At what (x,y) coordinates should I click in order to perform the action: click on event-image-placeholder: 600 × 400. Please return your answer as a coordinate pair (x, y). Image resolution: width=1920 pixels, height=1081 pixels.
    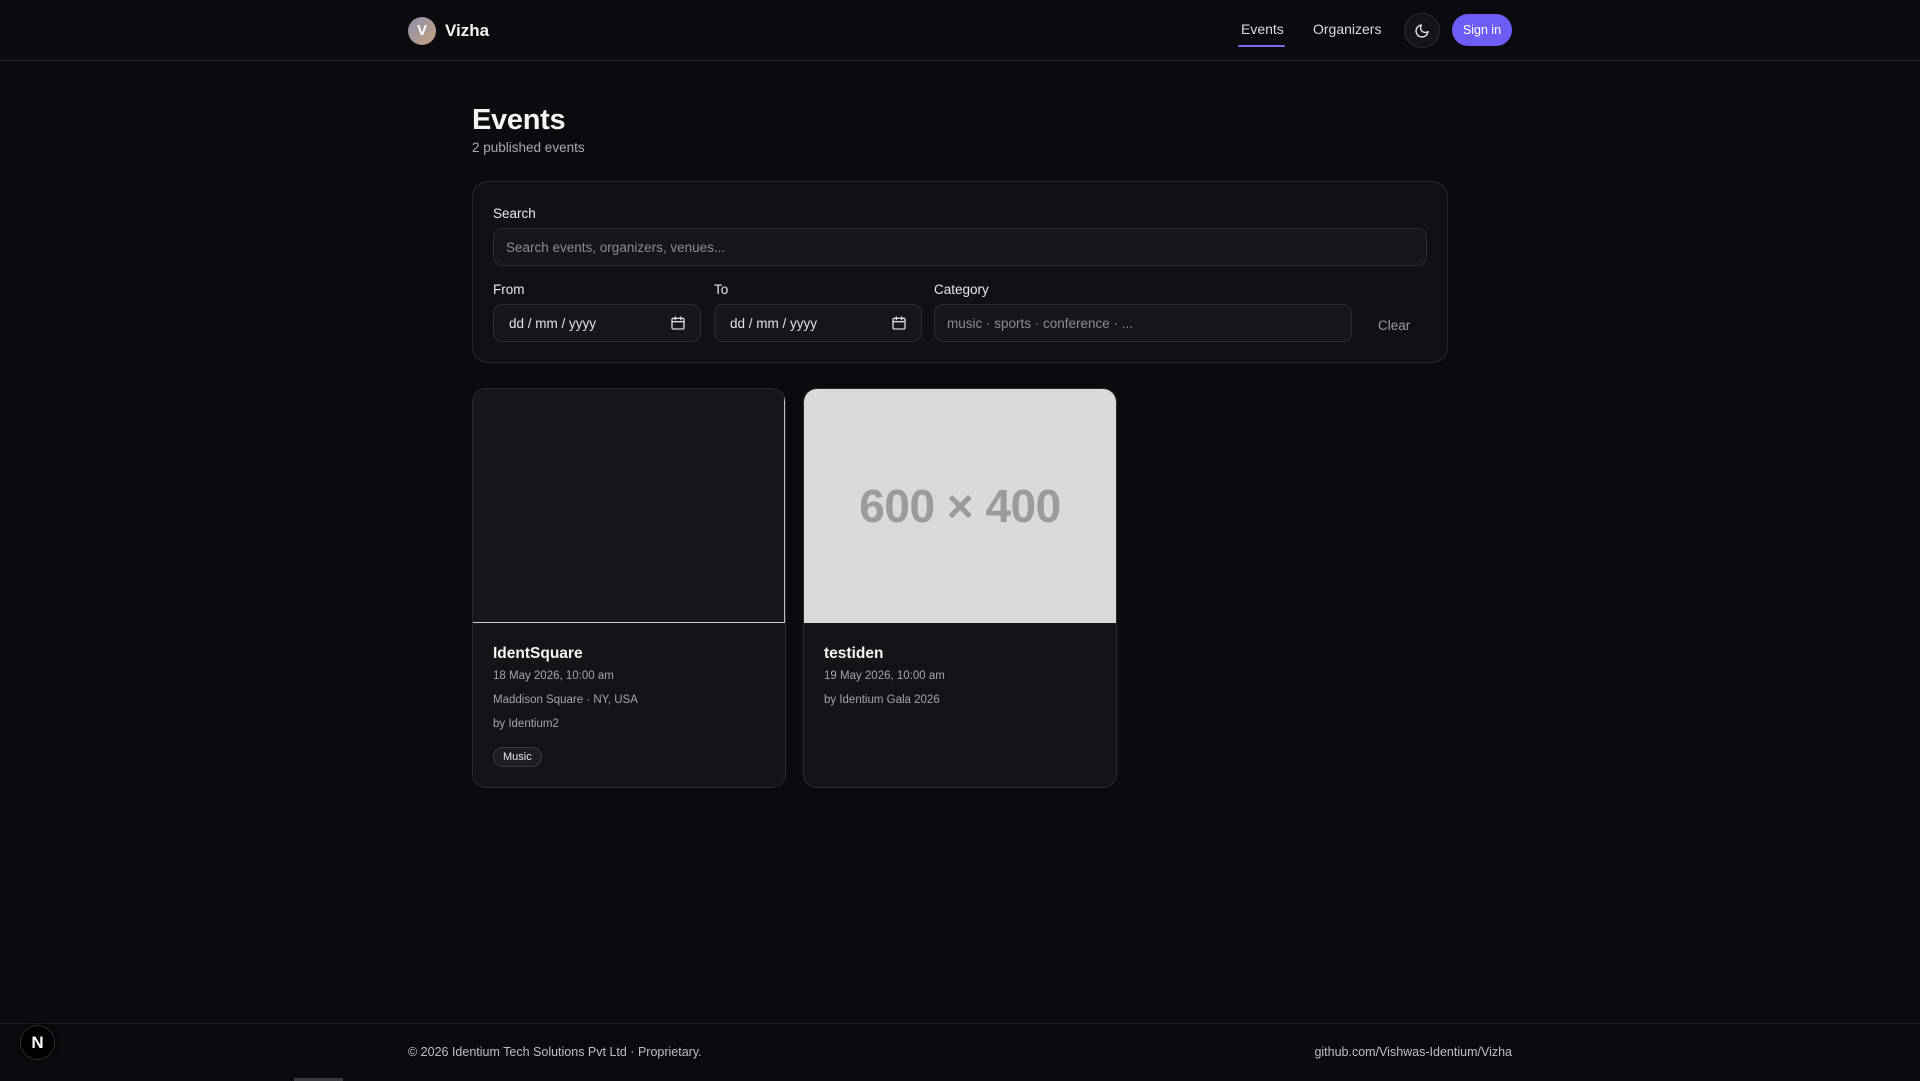
    Looking at the image, I should click on (960, 506).